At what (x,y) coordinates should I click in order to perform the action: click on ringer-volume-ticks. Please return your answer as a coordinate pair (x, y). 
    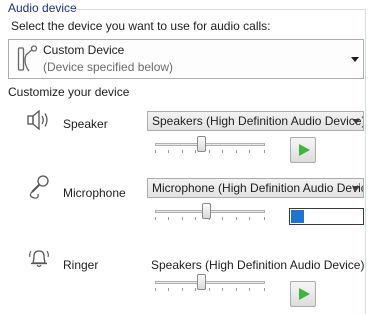
    Looking at the image, I should click on (210, 290).